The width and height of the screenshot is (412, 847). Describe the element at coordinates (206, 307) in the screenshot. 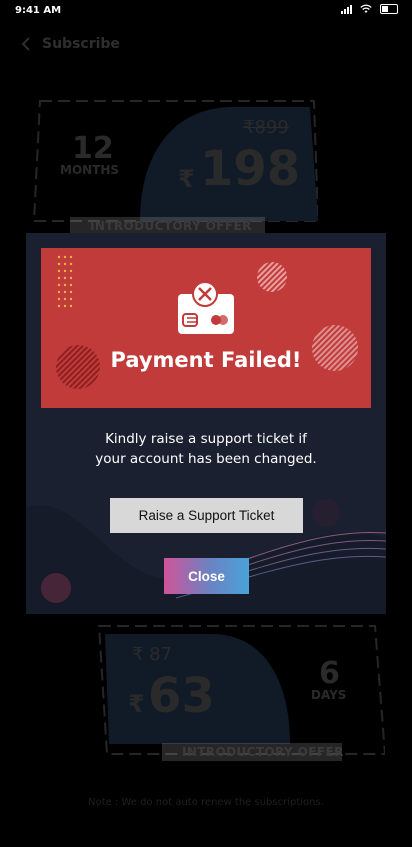

I see `failed-card-icon` at that location.